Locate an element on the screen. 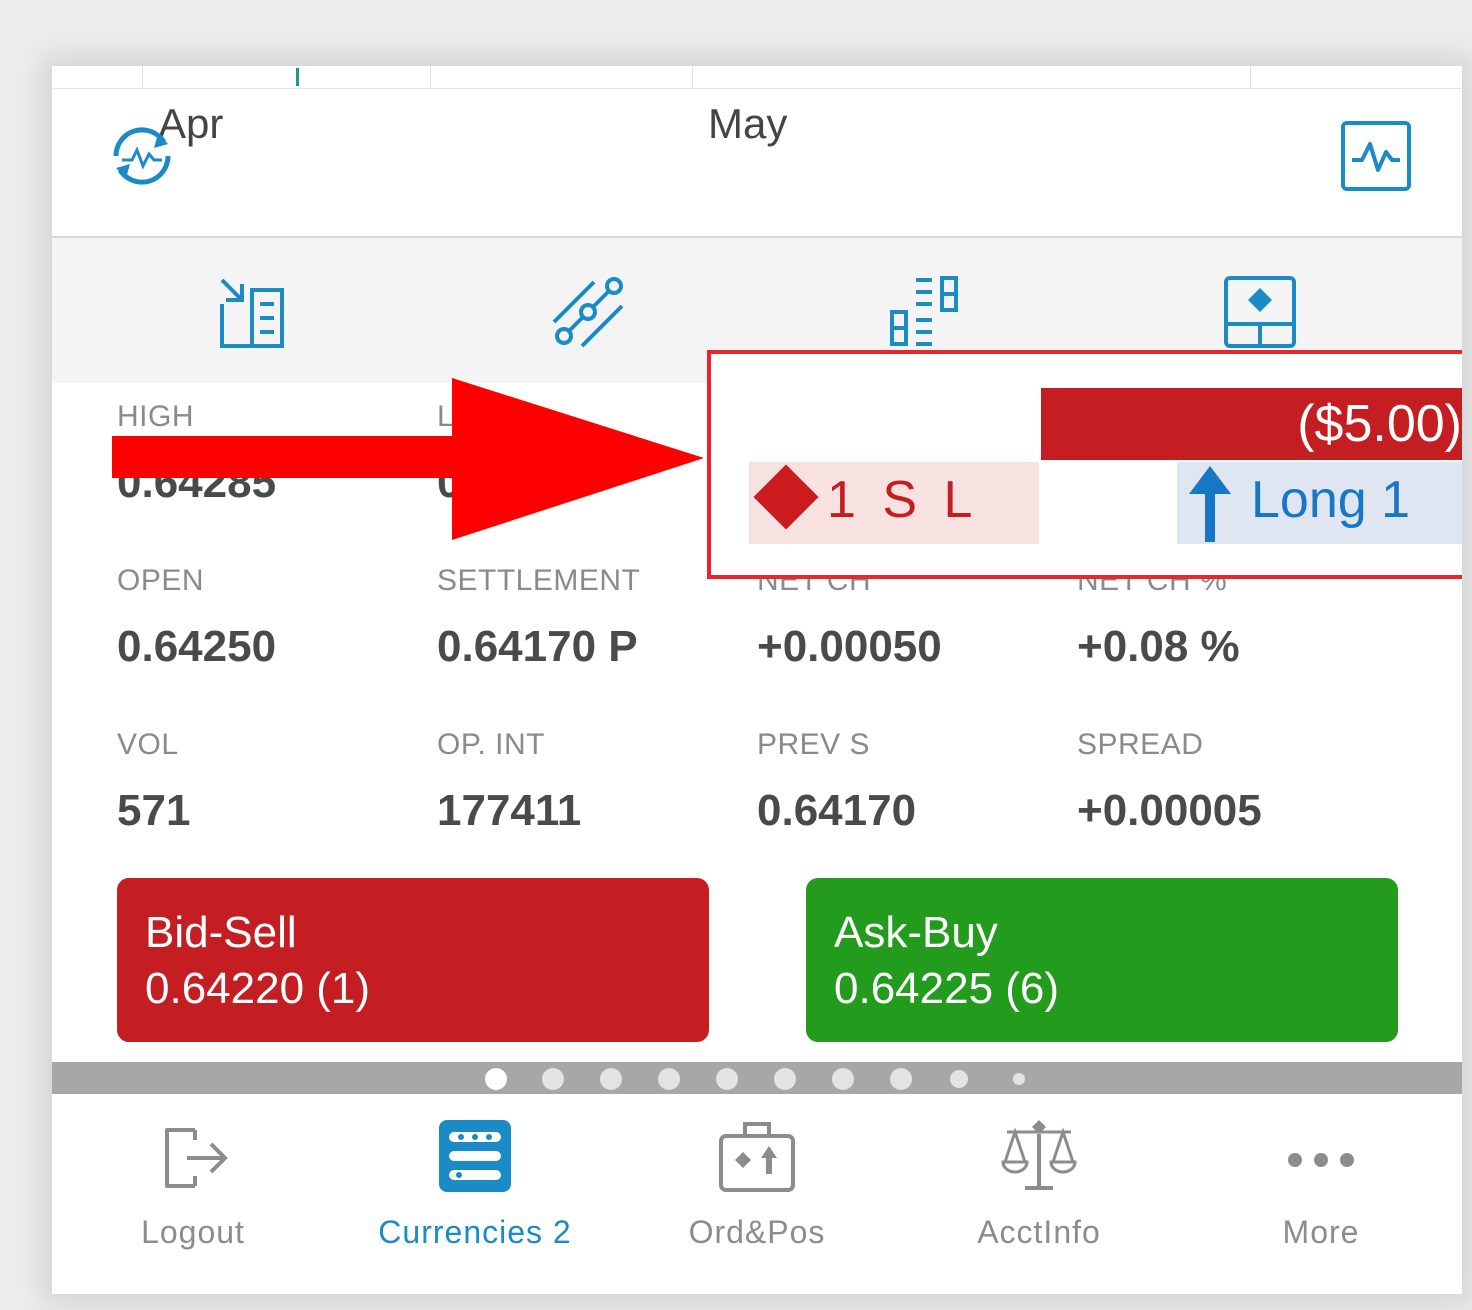 Image resolution: width=1472 pixels, height=1310 pixels. chart-view-icon is located at coordinates (1376, 156).